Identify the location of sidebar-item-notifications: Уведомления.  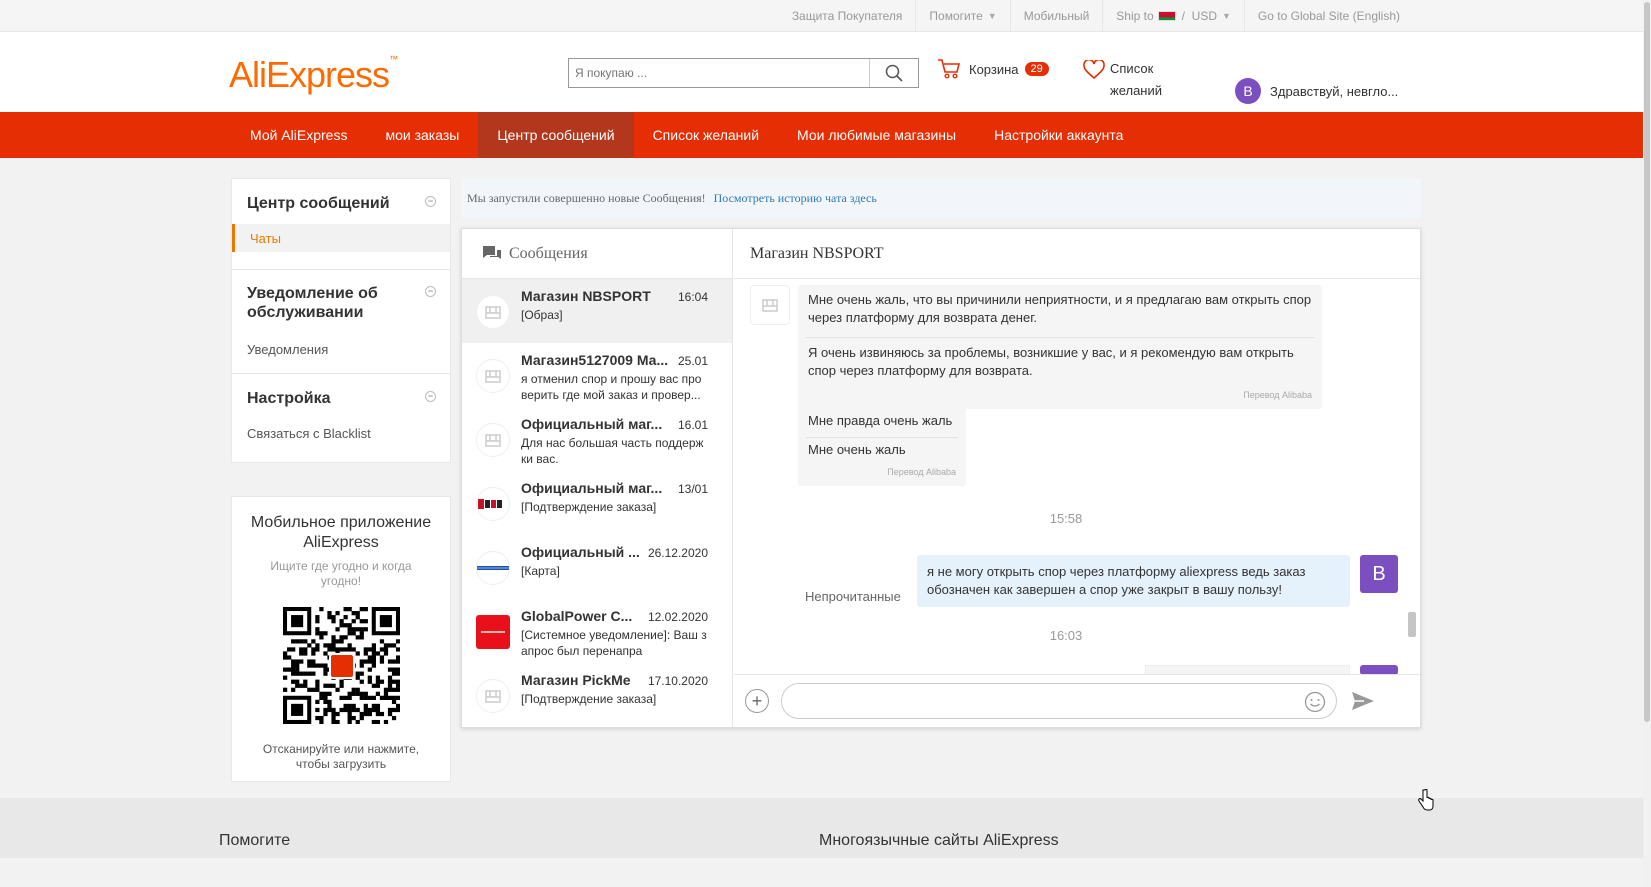
(341, 349).